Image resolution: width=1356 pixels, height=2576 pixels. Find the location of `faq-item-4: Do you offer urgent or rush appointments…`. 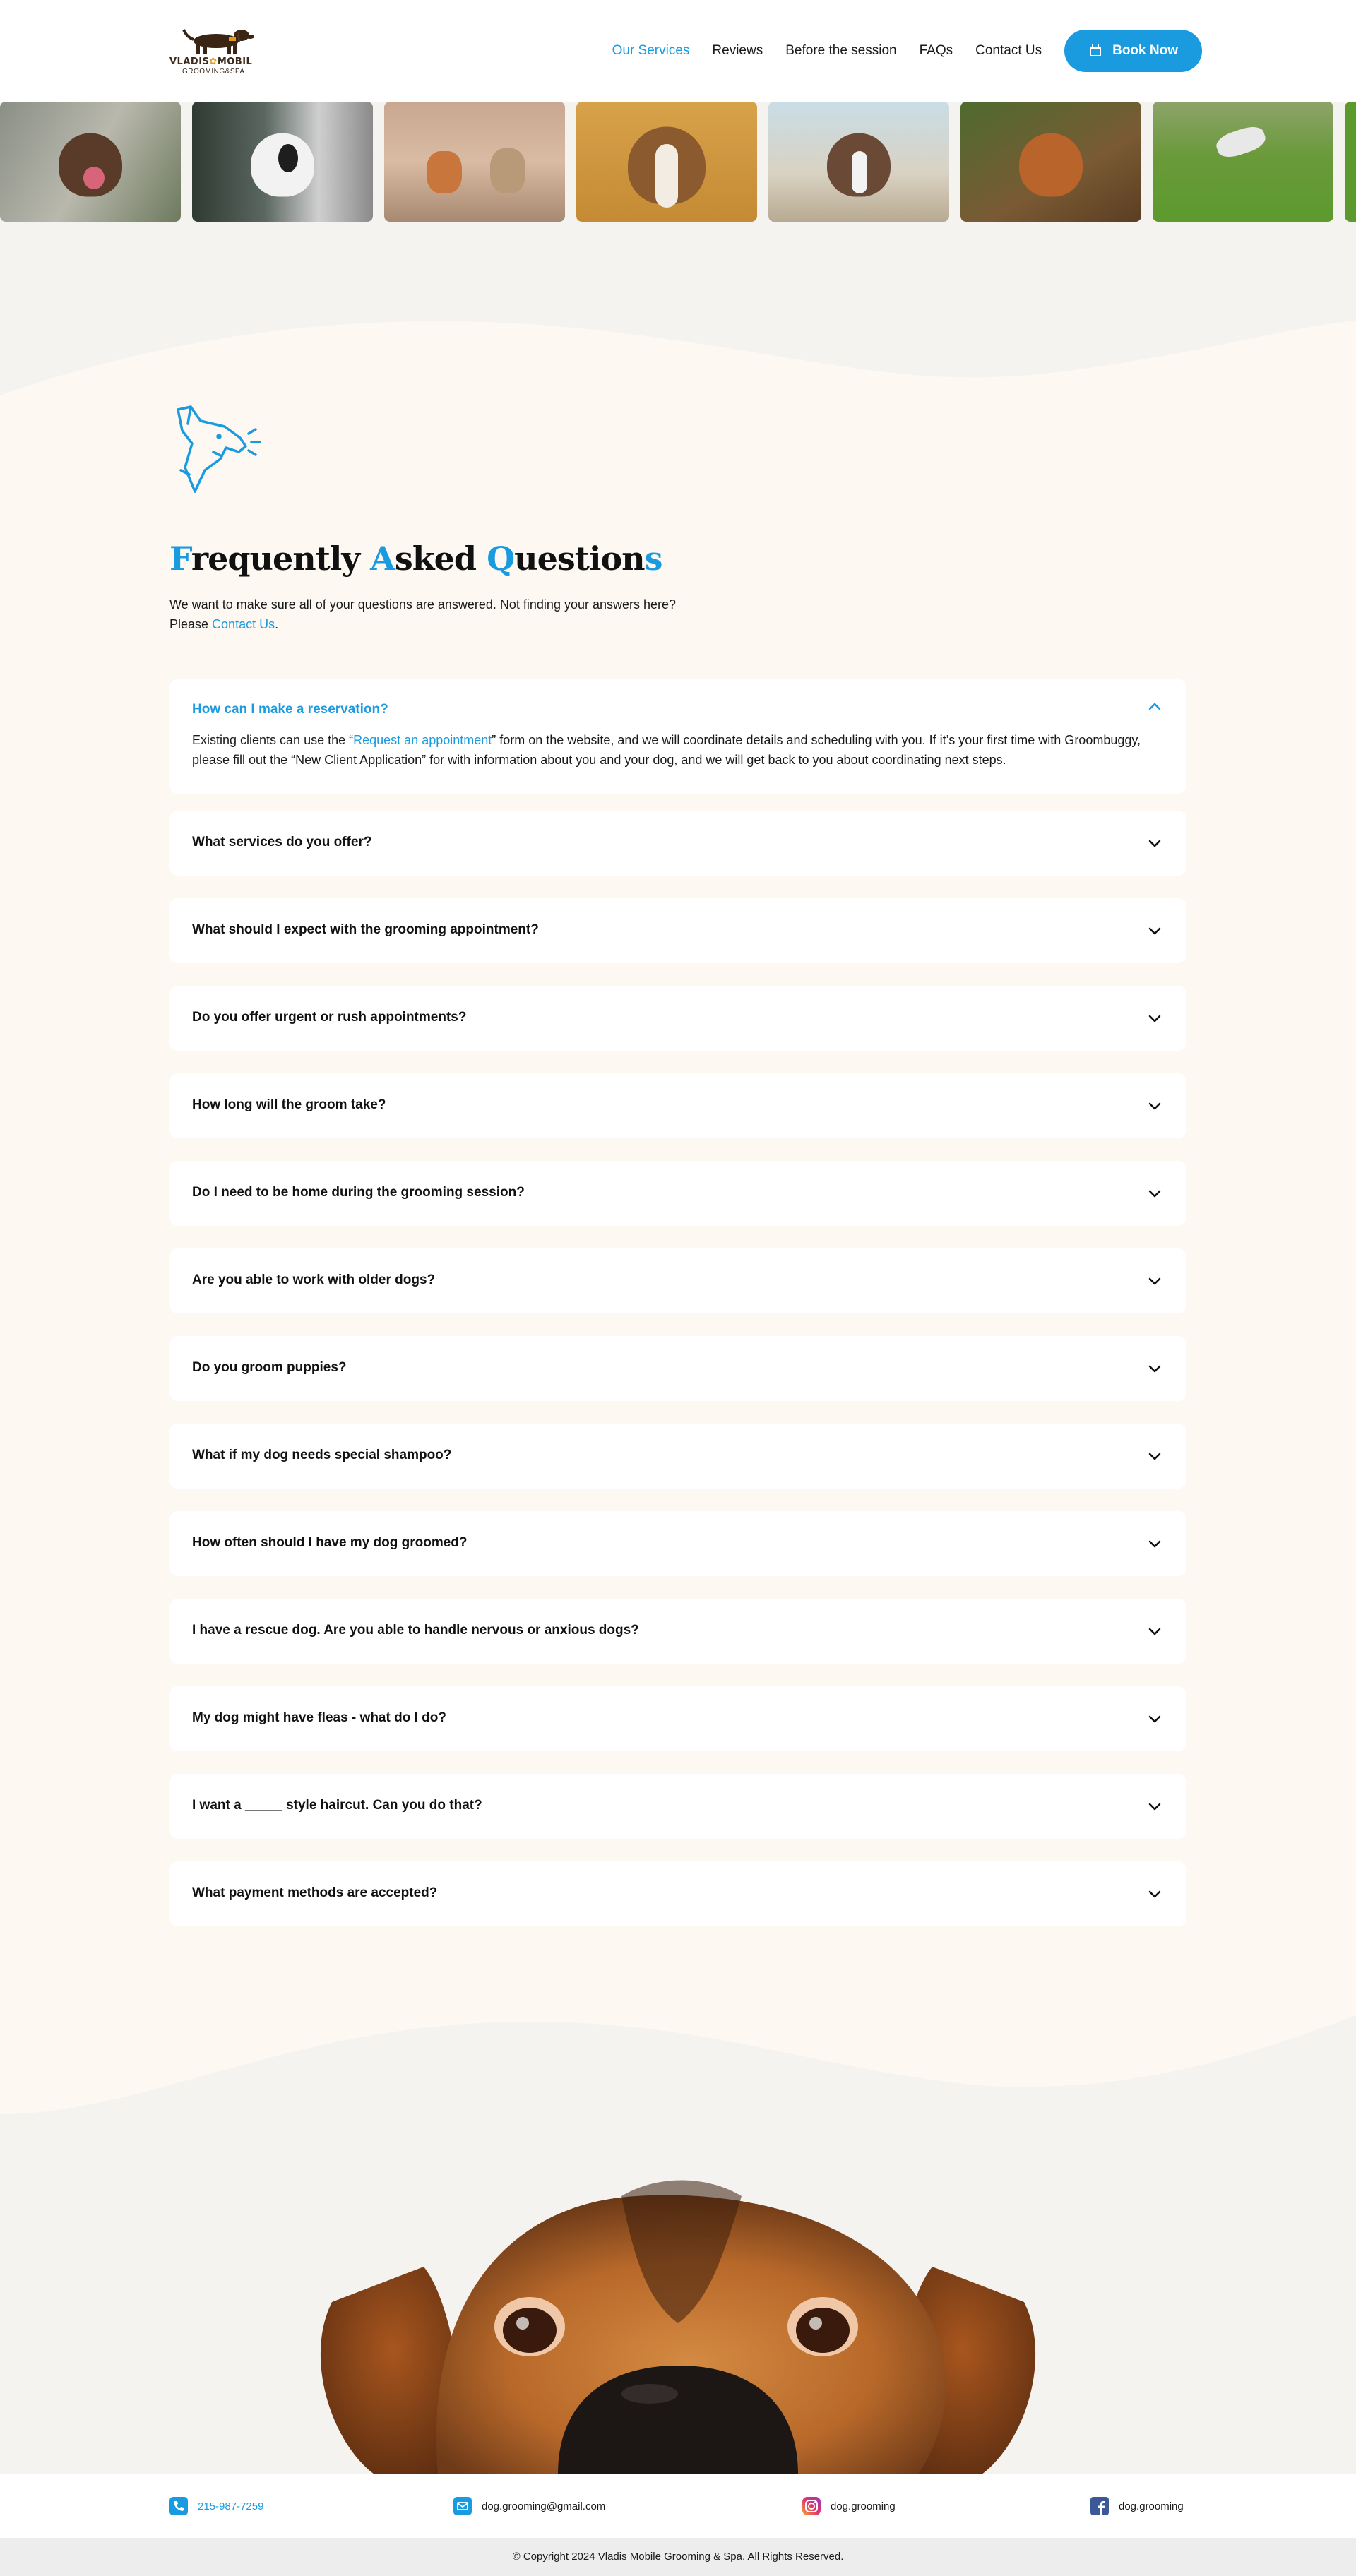

faq-item-4: Do you offer urgent or rush appointments… is located at coordinates (678, 1018).